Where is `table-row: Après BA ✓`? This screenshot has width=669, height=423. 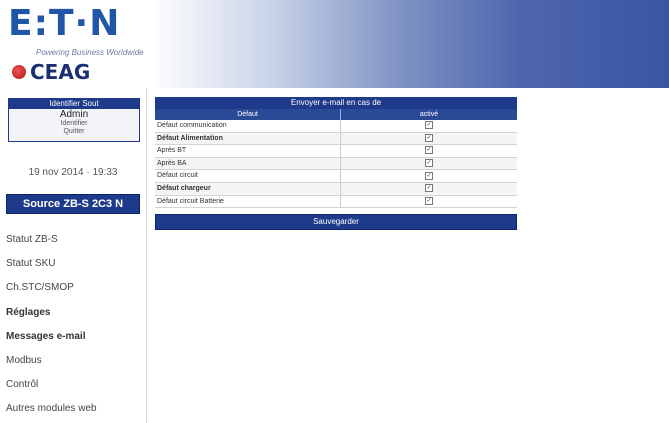 table-row: Après BA ✓ is located at coordinates (336, 164).